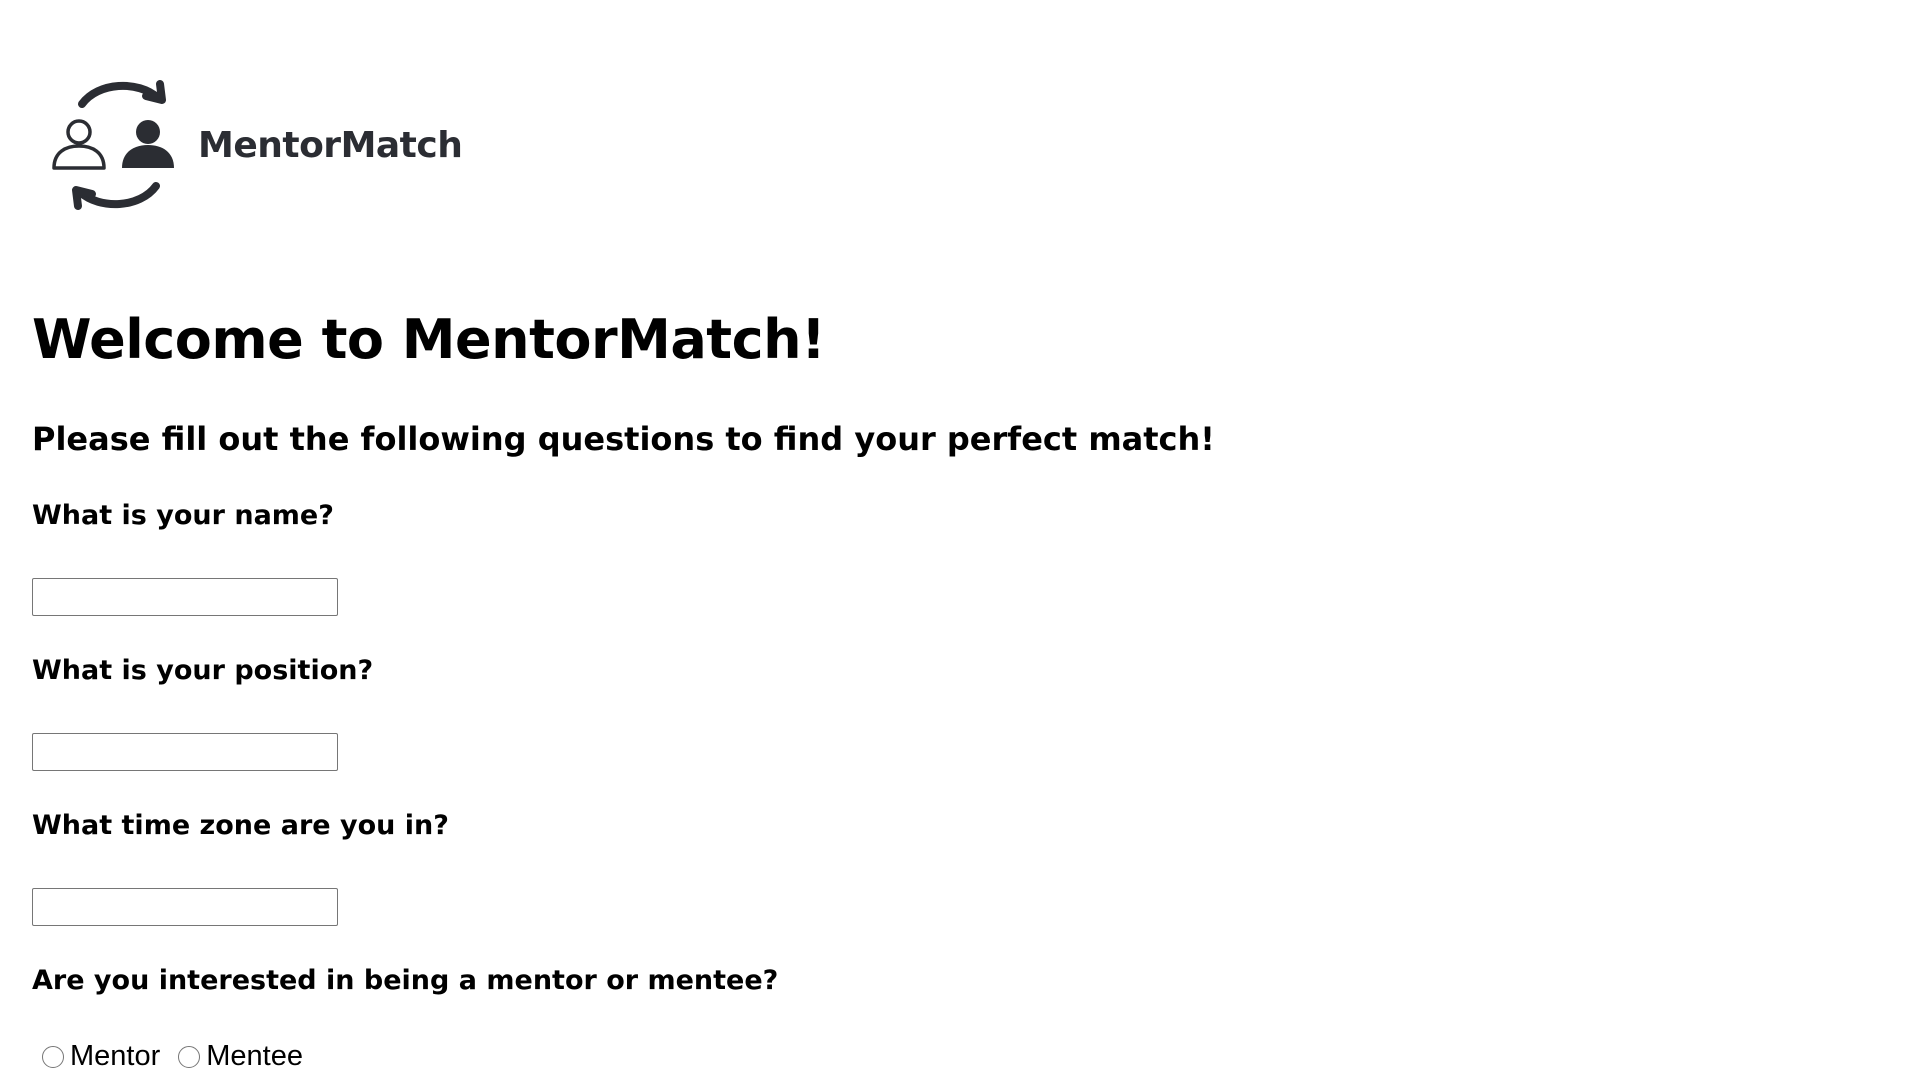 The image size is (1912, 1085). I want to click on position-input, so click(185, 752).